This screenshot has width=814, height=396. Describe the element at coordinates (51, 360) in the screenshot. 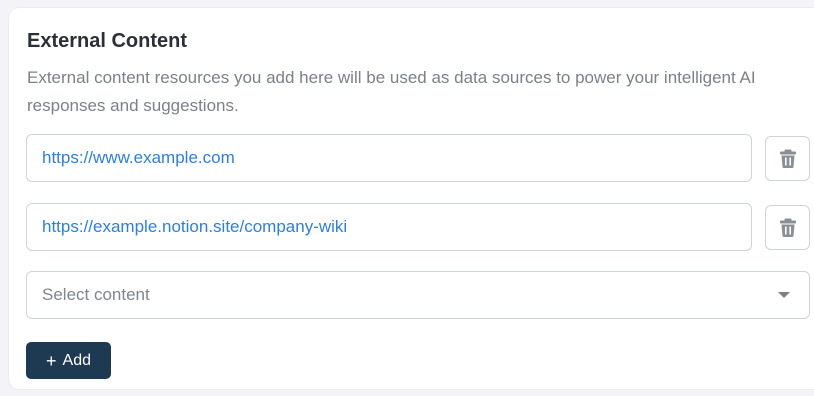

I see `plus-icon: +` at that location.